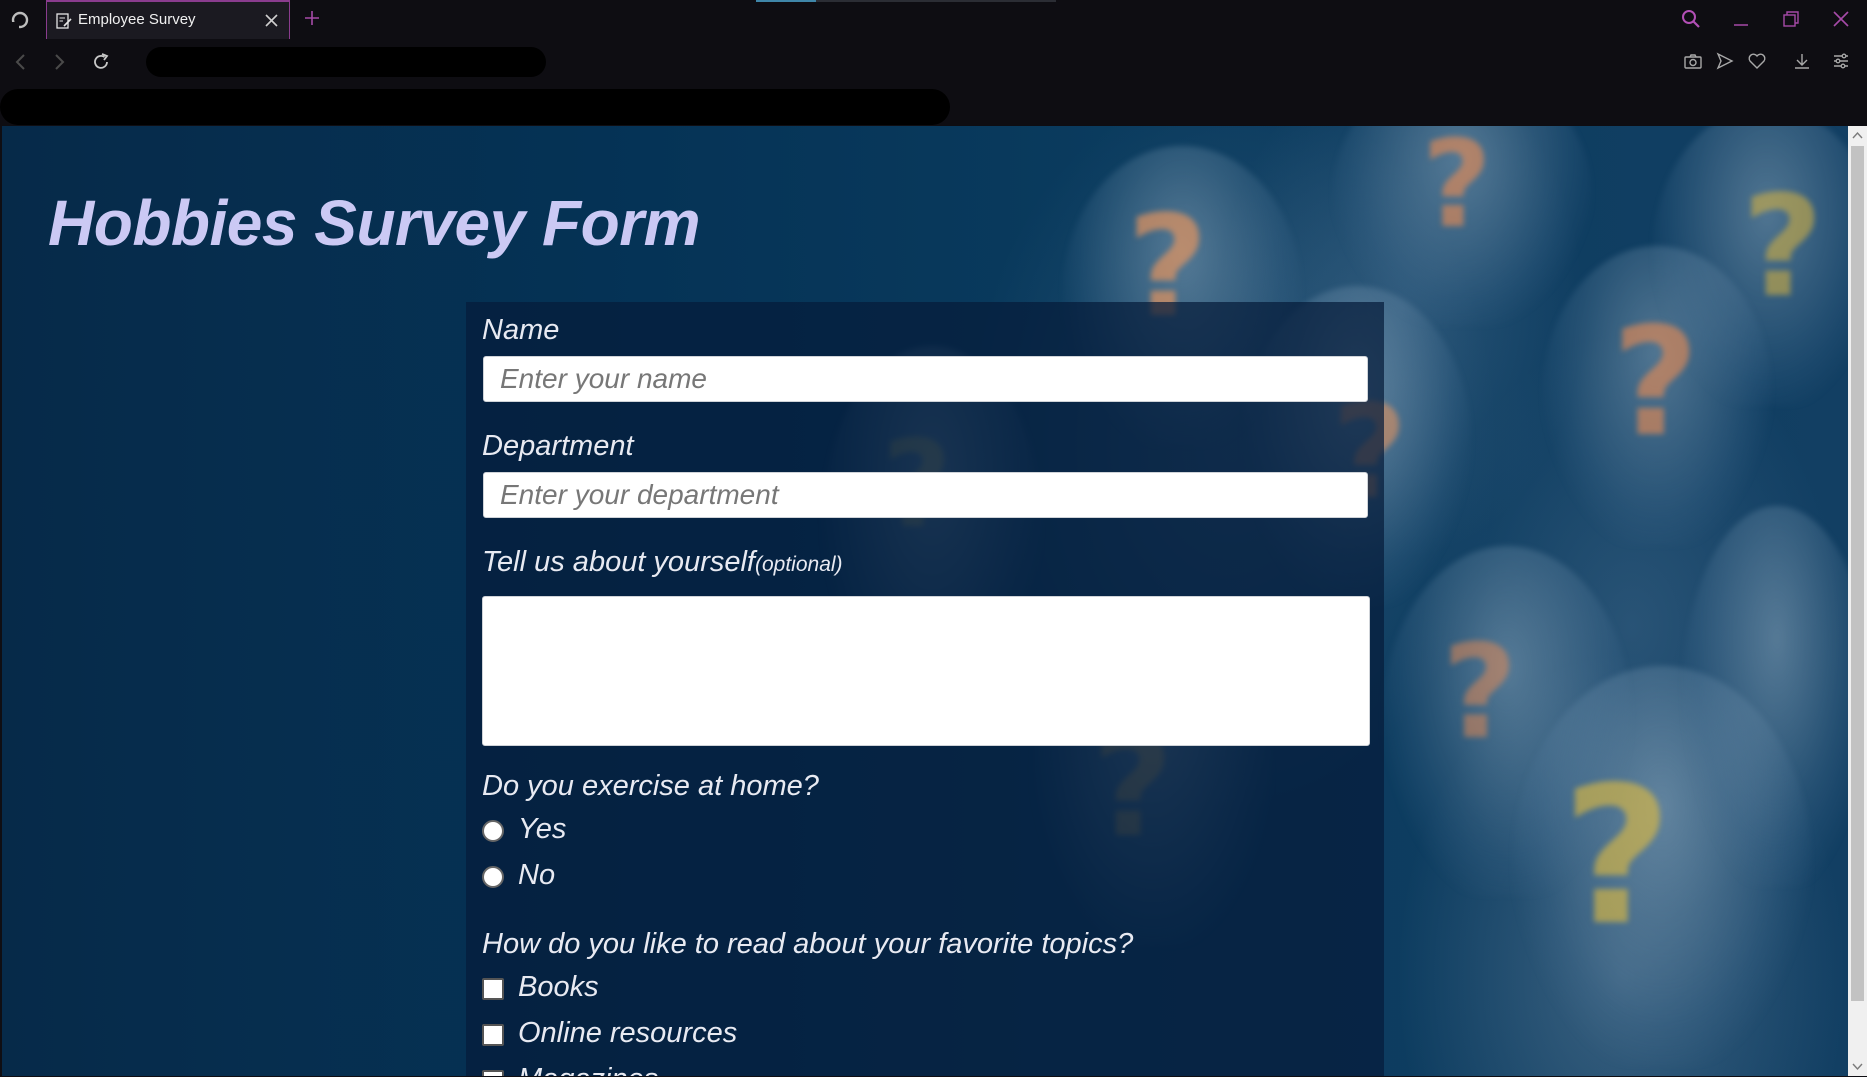 The image size is (1867, 1077). I want to click on restore-icon, so click(1791, 19).